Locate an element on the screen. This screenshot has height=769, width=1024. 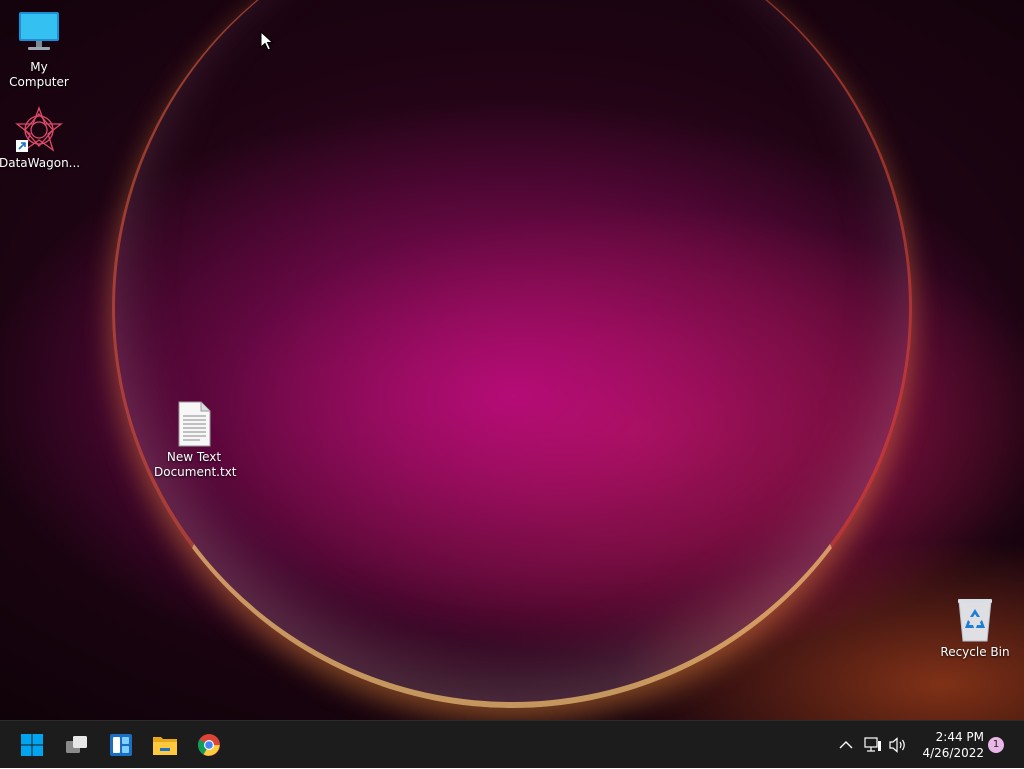
volume-button is located at coordinates (899, 745).